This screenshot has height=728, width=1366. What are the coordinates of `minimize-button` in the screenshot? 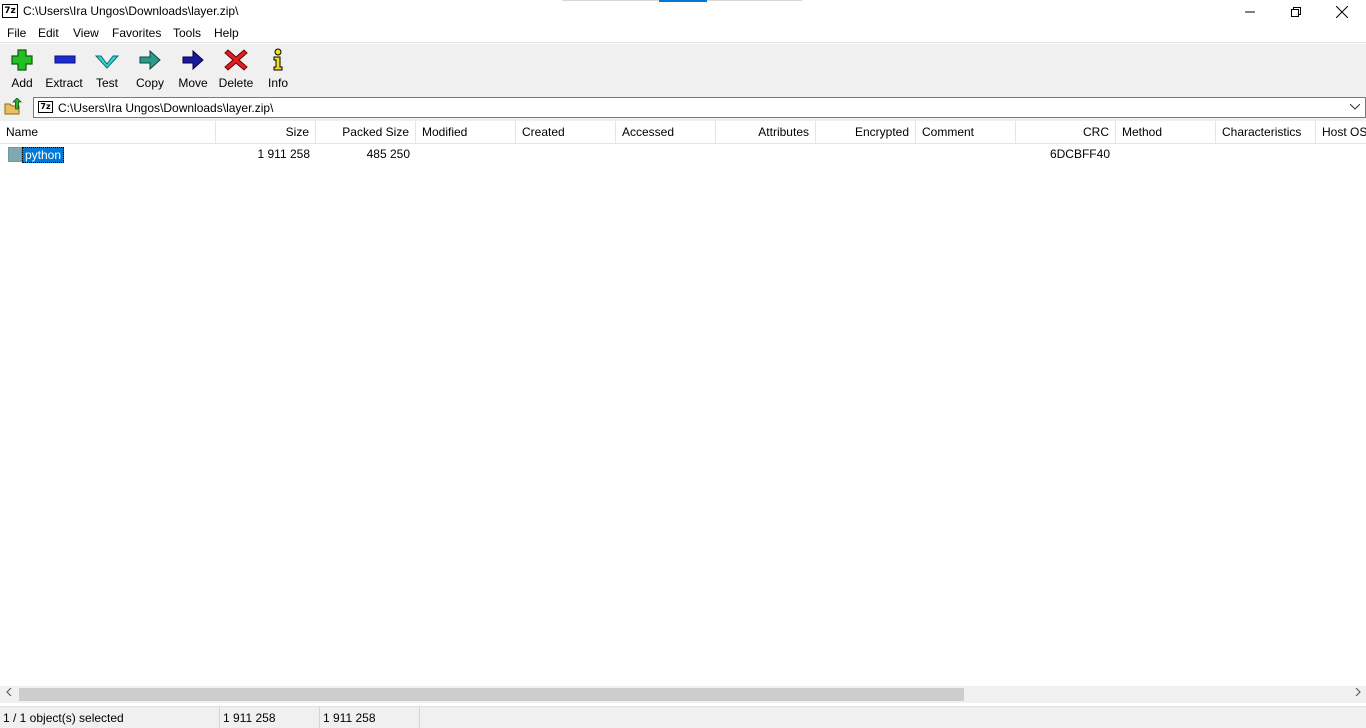 It's located at (1250, 11).